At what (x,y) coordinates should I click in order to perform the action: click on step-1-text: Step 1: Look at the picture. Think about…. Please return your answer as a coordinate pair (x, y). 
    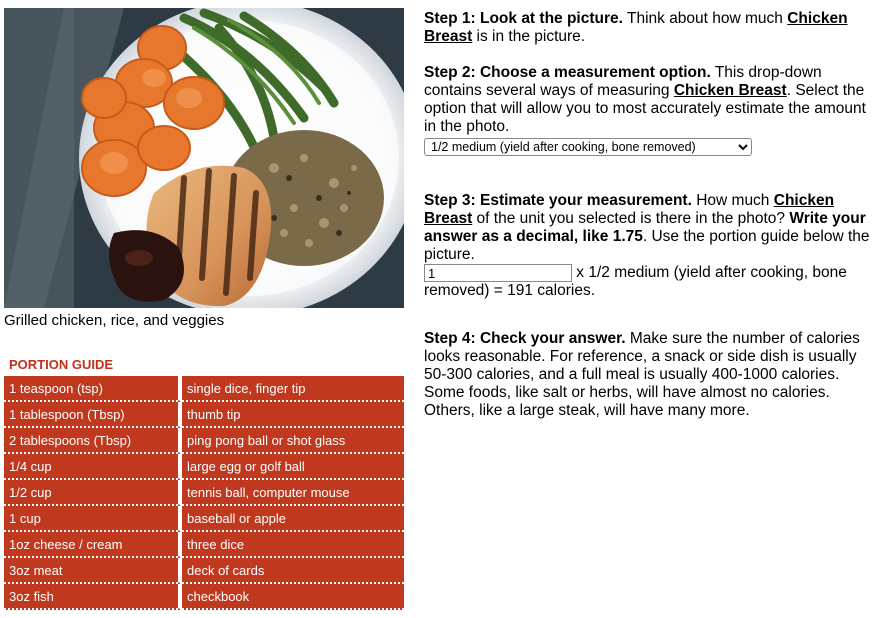
    Looking at the image, I should click on (650, 28).